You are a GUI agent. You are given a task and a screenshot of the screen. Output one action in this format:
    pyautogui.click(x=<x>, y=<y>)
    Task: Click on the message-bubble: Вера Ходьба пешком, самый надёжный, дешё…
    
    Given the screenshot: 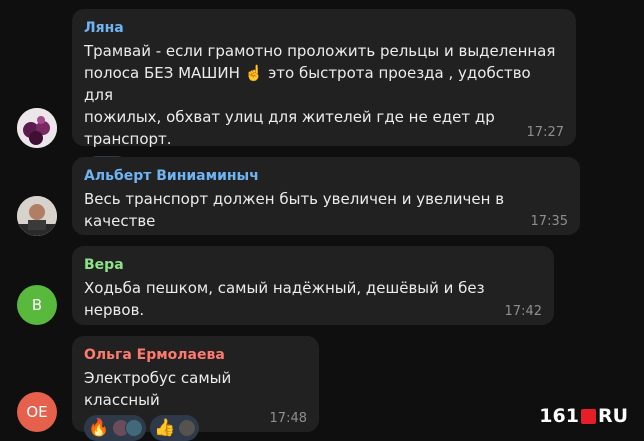 What is the action you would take?
    pyautogui.click(x=313, y=285)
    